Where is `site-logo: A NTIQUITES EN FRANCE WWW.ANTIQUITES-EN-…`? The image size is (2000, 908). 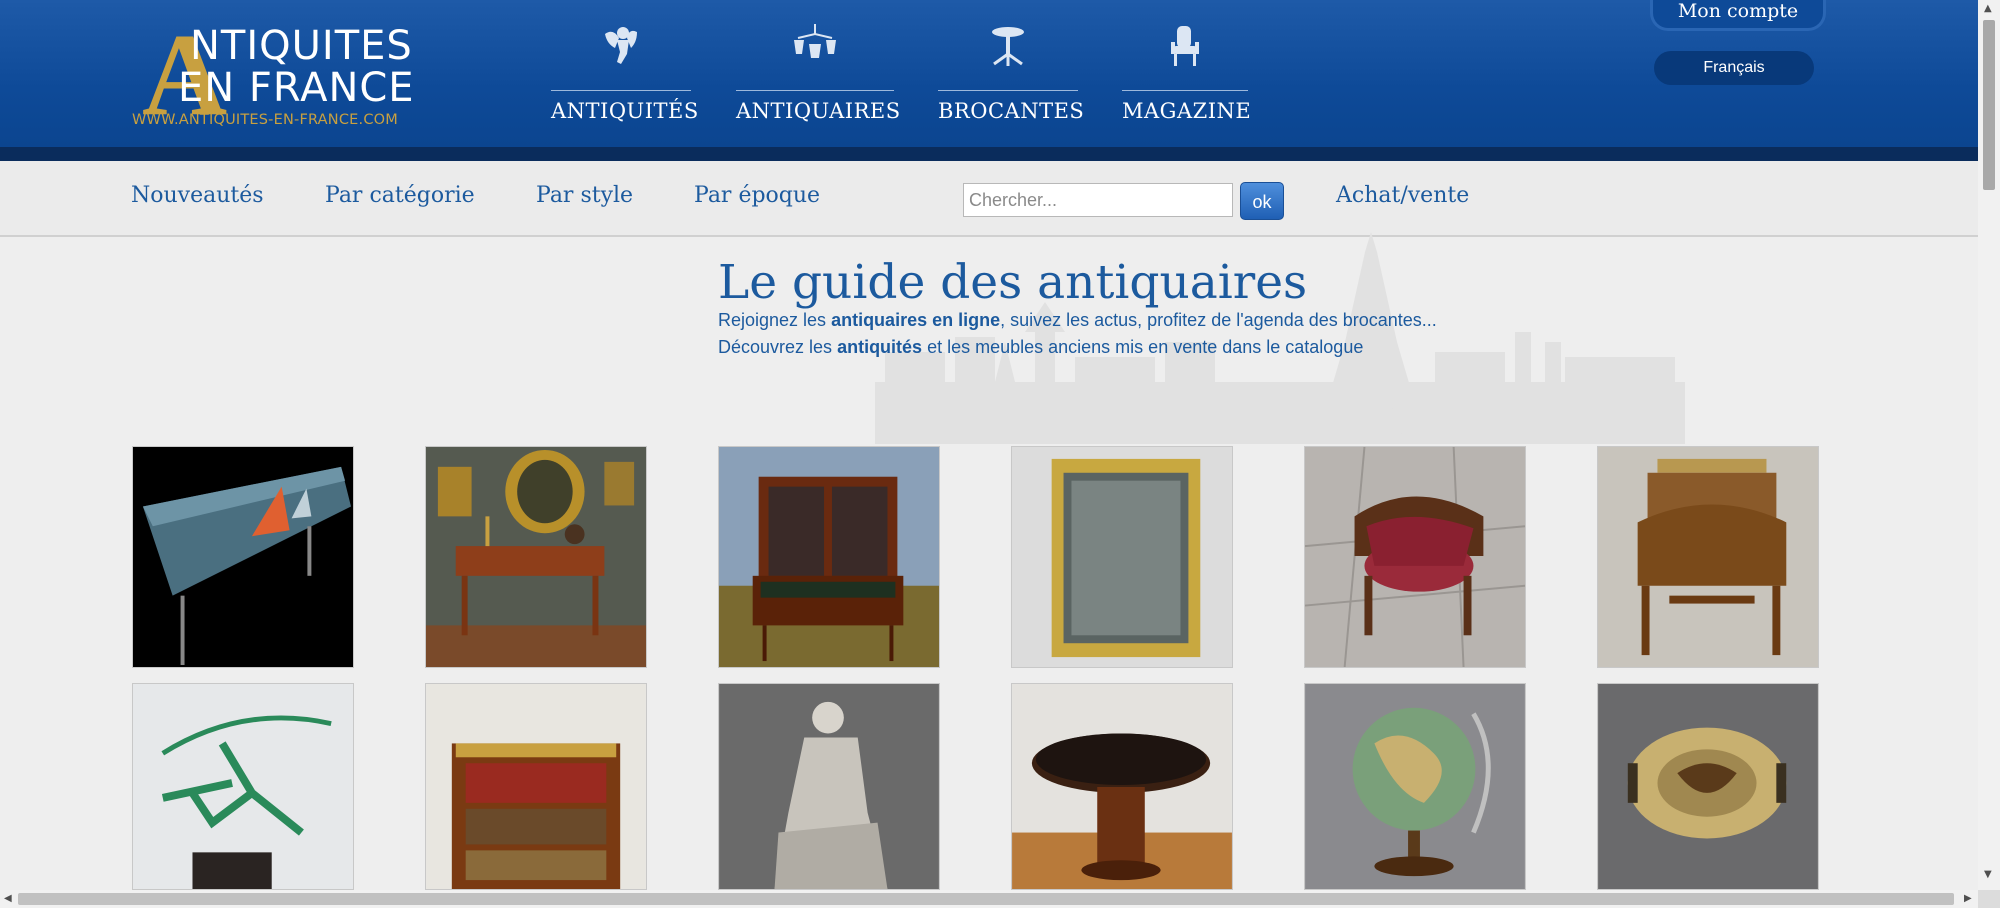 site-logo: A NTIQUITES EN FRANCE WWW.ANTIQUITES-EN-… is located at coordinates (290, 76).